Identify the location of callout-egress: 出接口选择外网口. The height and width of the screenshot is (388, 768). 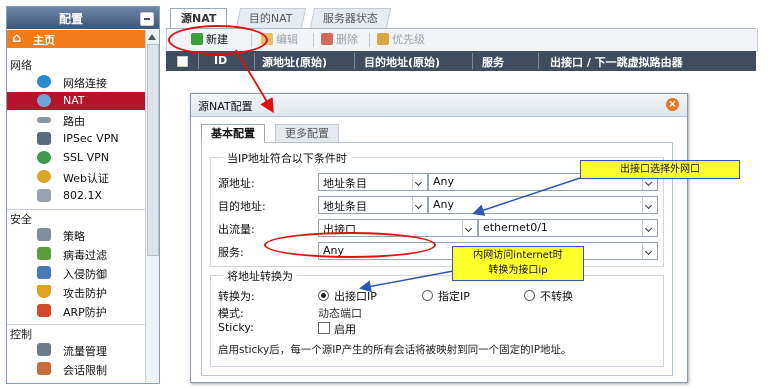
(660, 169).